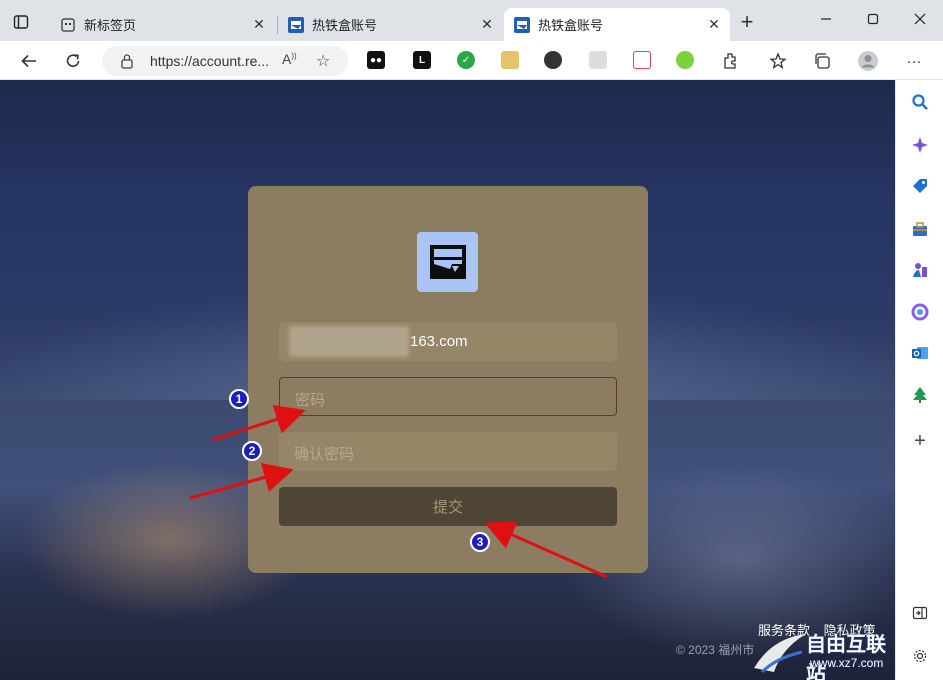  What do you see at coordinates (822, 61) in the screenshot?
I see `collections-icon` at bounding box center [822, 61].